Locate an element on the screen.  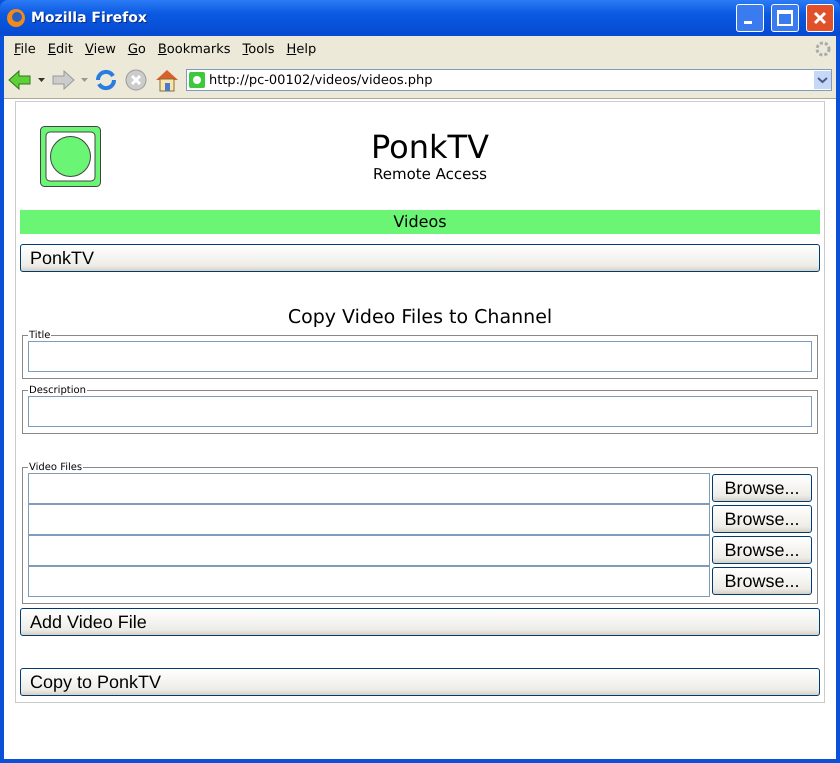
menu-item: Help is located at coordinates (301, 49).